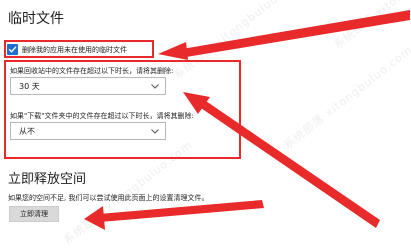 The width and height of the screenshot is (411, 250). What do you see at coordinates (295, 34) in the screenshot?
I see `annotation-arrow-to-checkbox` at bounding box center [295, 34].